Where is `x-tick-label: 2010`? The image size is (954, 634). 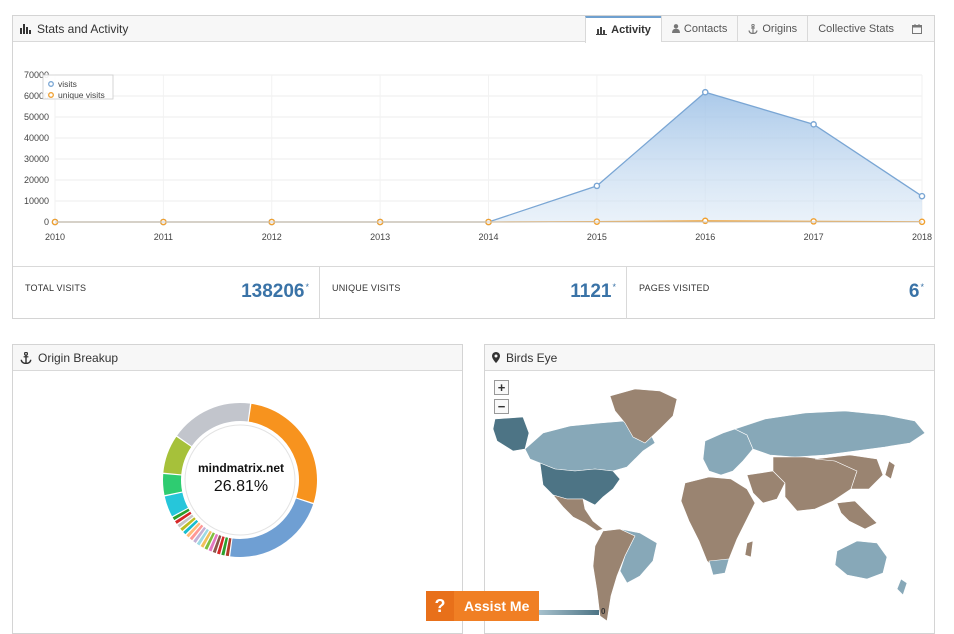
x-tick-label: 2010 is located at coordinates (55, 237).